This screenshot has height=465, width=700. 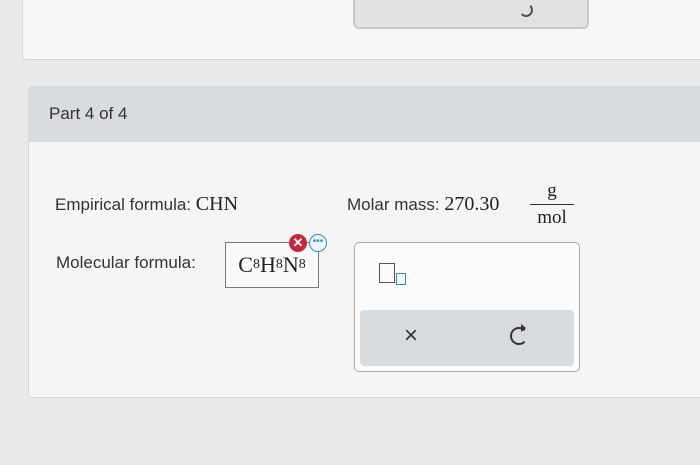 I want to click on part-header: Part 4 of 4, so click(x=364, y=114).